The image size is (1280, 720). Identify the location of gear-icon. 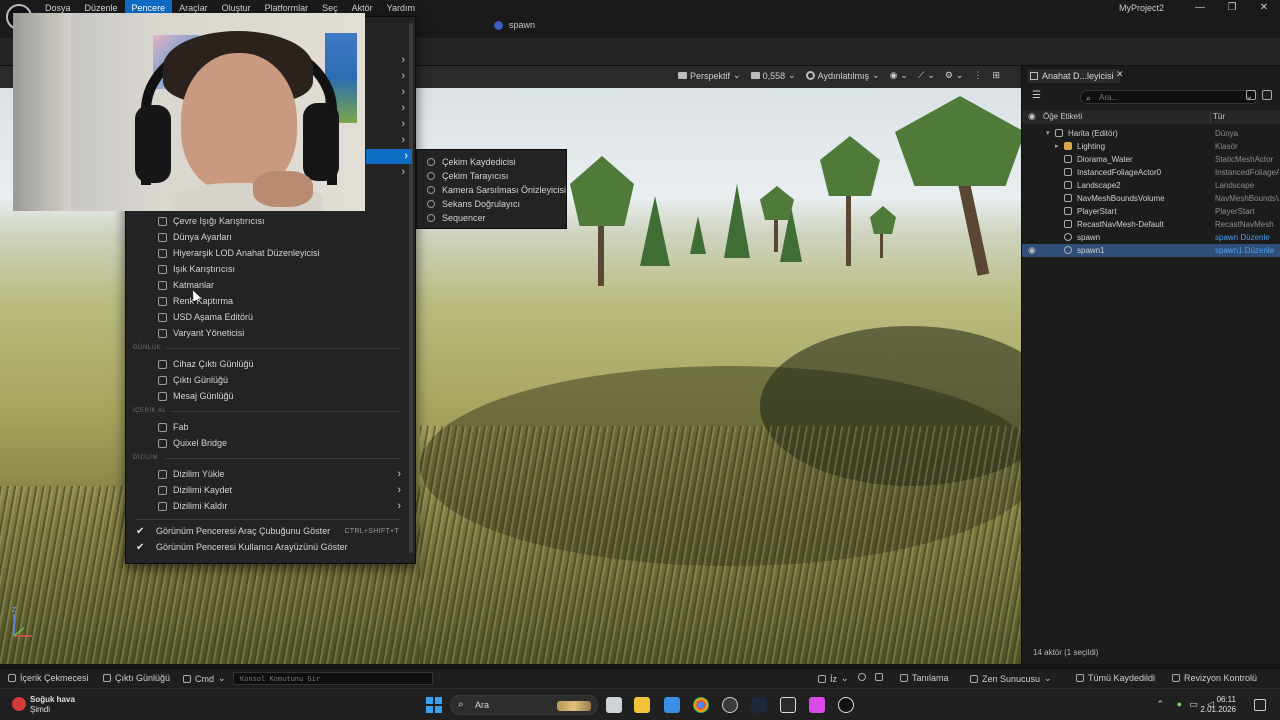
(1267, 95).